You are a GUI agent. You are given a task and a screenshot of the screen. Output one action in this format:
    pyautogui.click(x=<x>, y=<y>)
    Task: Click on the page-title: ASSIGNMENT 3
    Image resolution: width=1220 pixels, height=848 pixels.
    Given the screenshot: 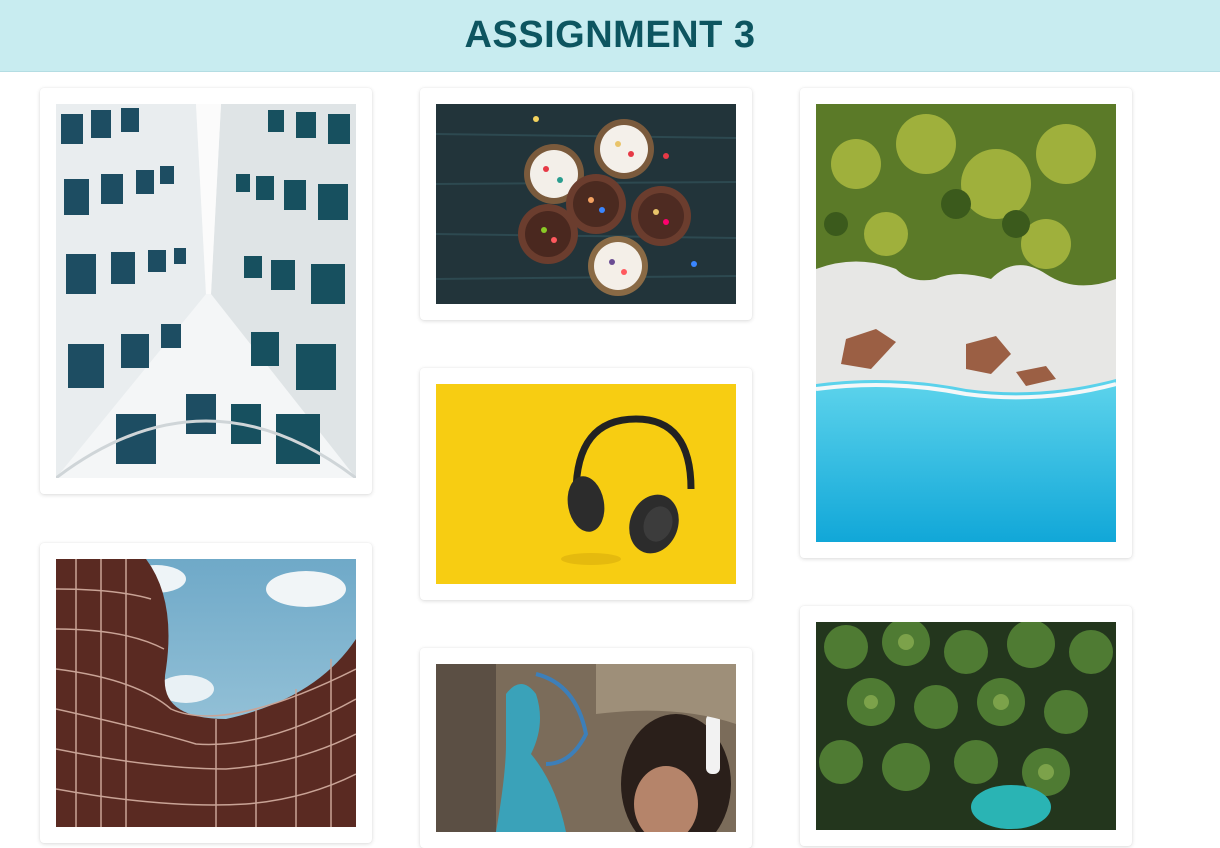 What is the action you would take?
    pyautogui.click(x=610, y=35)
    